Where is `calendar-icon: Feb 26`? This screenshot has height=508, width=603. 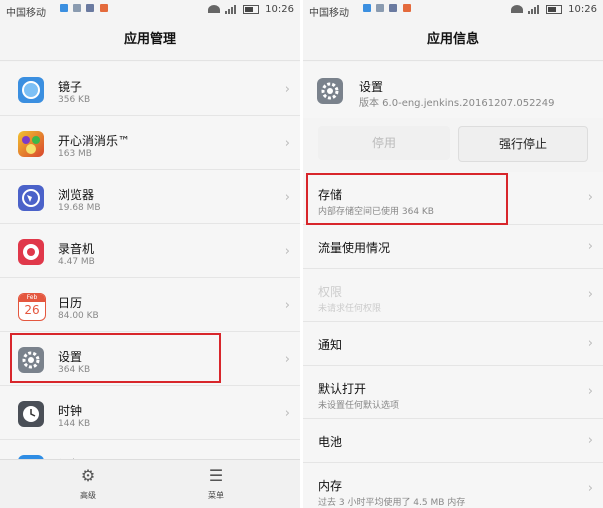
calendar-icon: Feb 26 is located at coordinates (32, 307).